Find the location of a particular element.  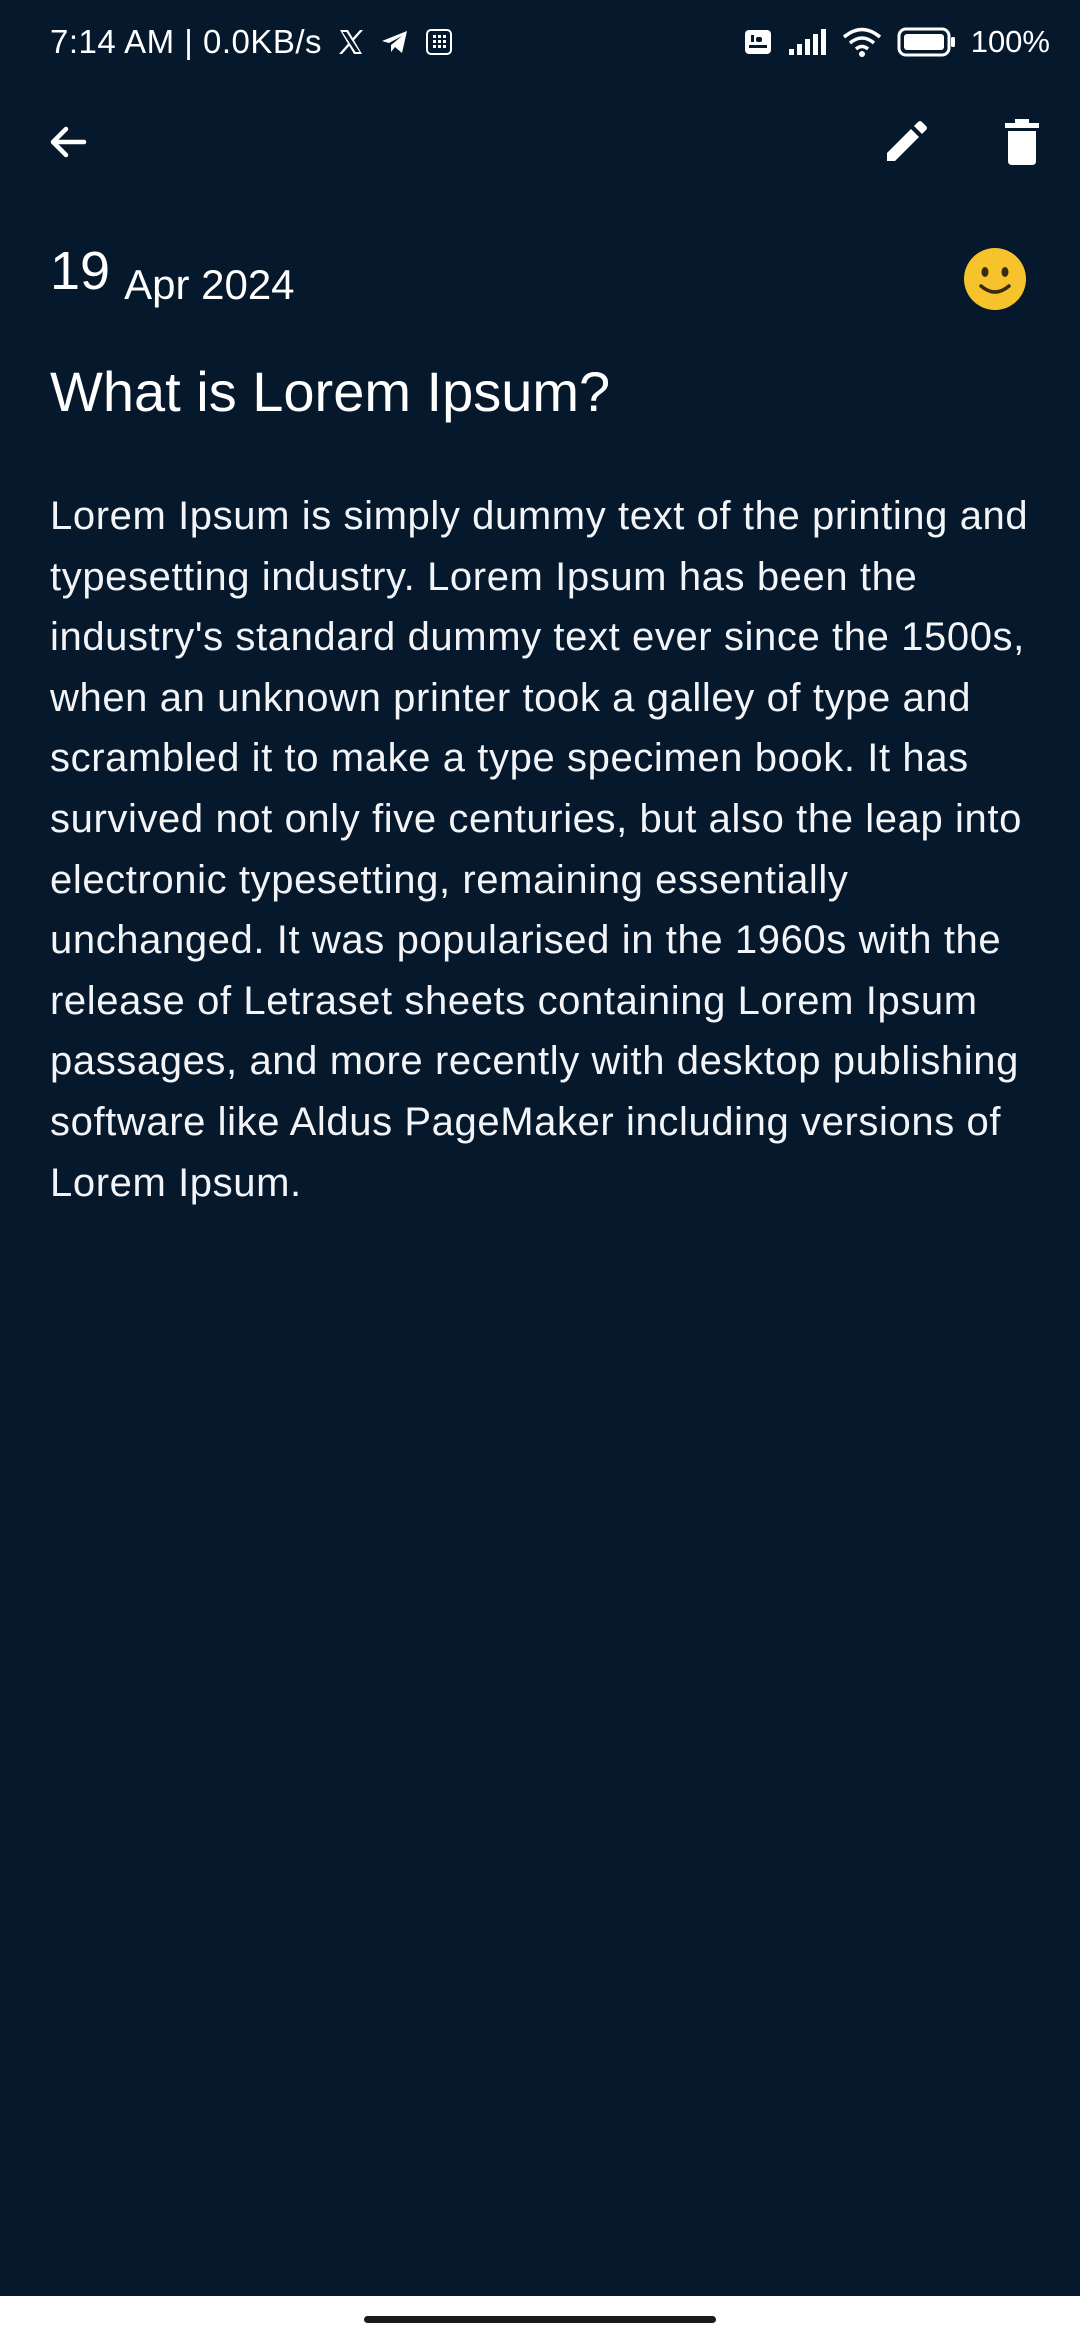

battery-icon is located at coordinates (927, 42).